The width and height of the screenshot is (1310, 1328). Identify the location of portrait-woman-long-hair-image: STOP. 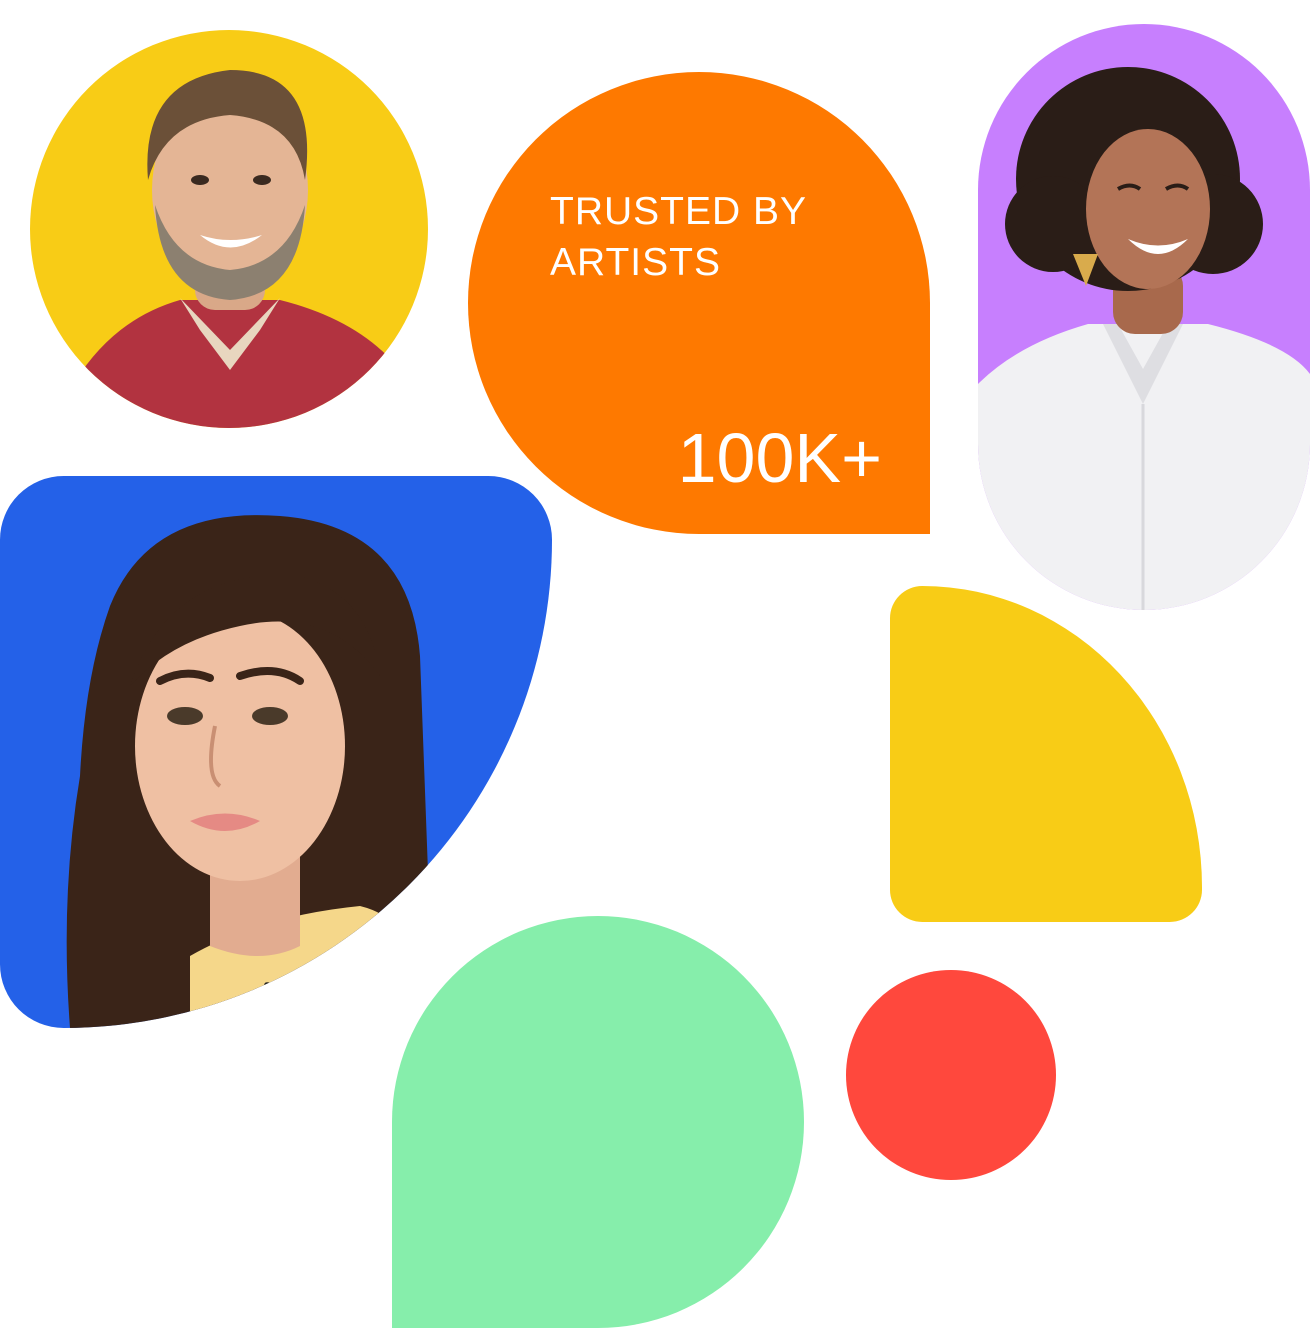
(248, 771).